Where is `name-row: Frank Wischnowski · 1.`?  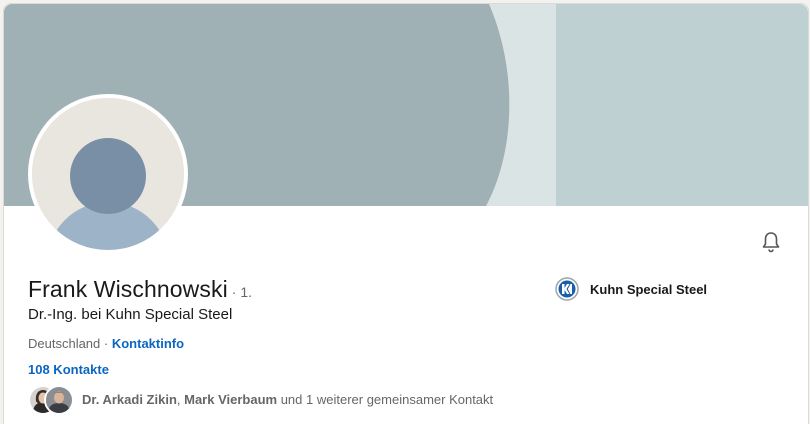
name-row: Frank Wischnowski · 1. is located at coordinates (140, 289).